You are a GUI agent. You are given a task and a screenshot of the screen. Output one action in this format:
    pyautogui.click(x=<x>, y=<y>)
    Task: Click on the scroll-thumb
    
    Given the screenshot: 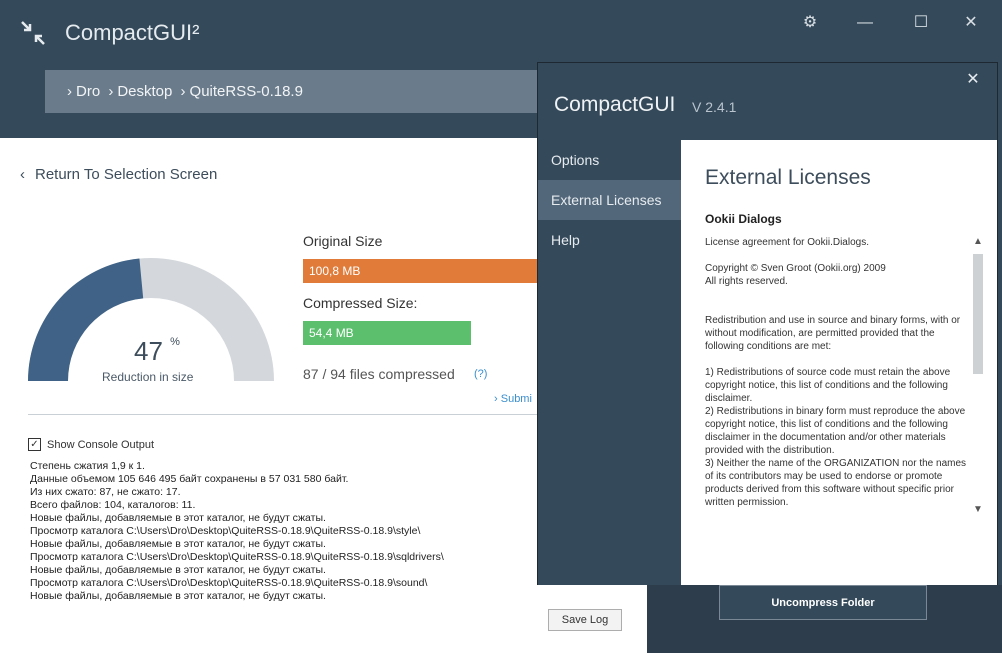 What is the action you would take?
    pyautogui.click(x=978, y=314)
    